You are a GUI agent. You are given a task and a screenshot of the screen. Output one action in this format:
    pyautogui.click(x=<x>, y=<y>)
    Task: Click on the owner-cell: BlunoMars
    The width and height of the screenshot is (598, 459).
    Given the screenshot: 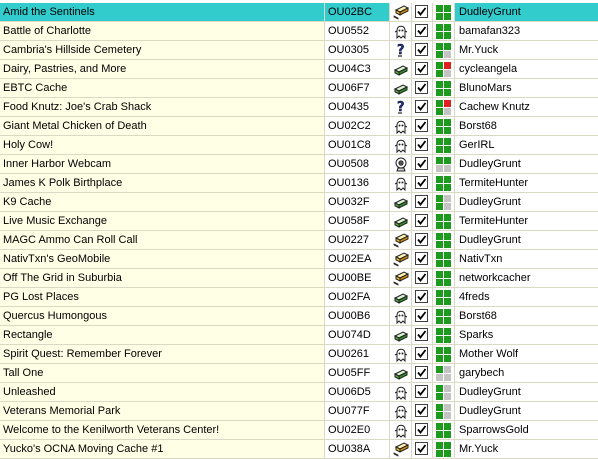 What is the action you would take?
    pyautogui.click(x=526, y=88)
    